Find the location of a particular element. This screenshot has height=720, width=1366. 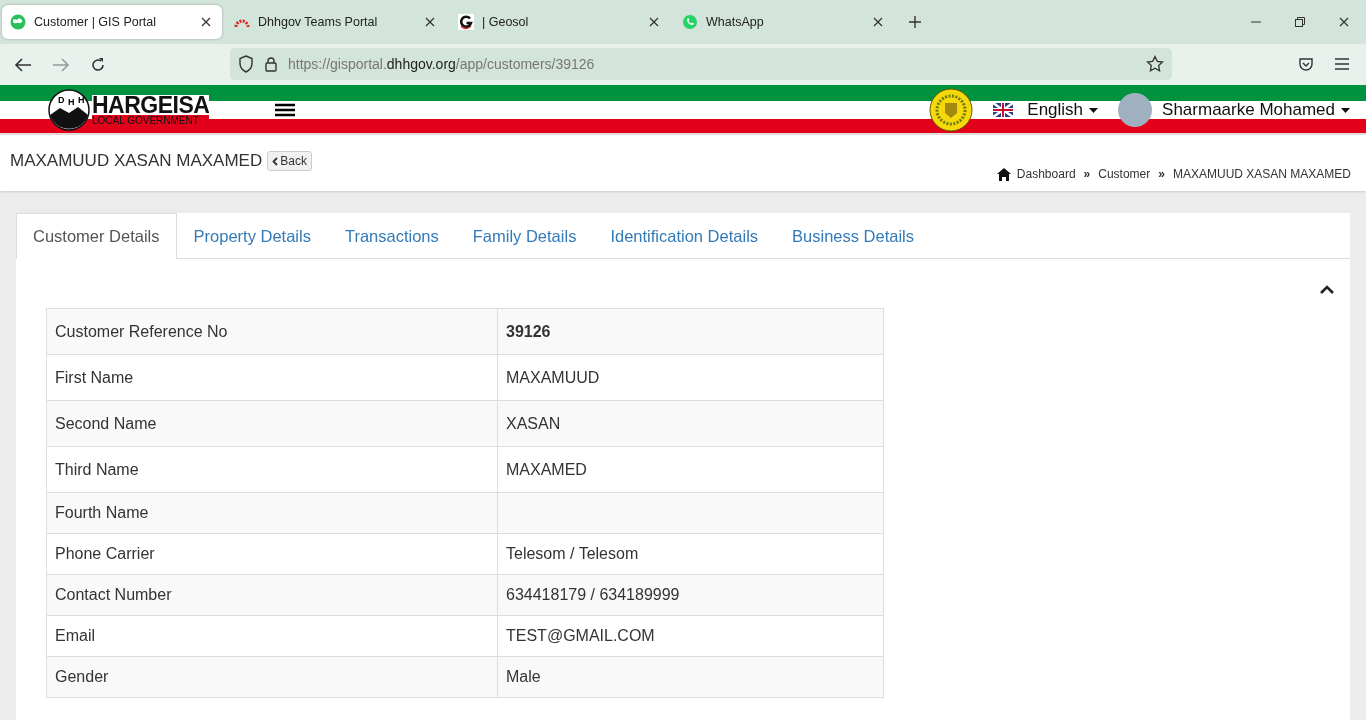

menu-icon is located at coordinates (285, 110).